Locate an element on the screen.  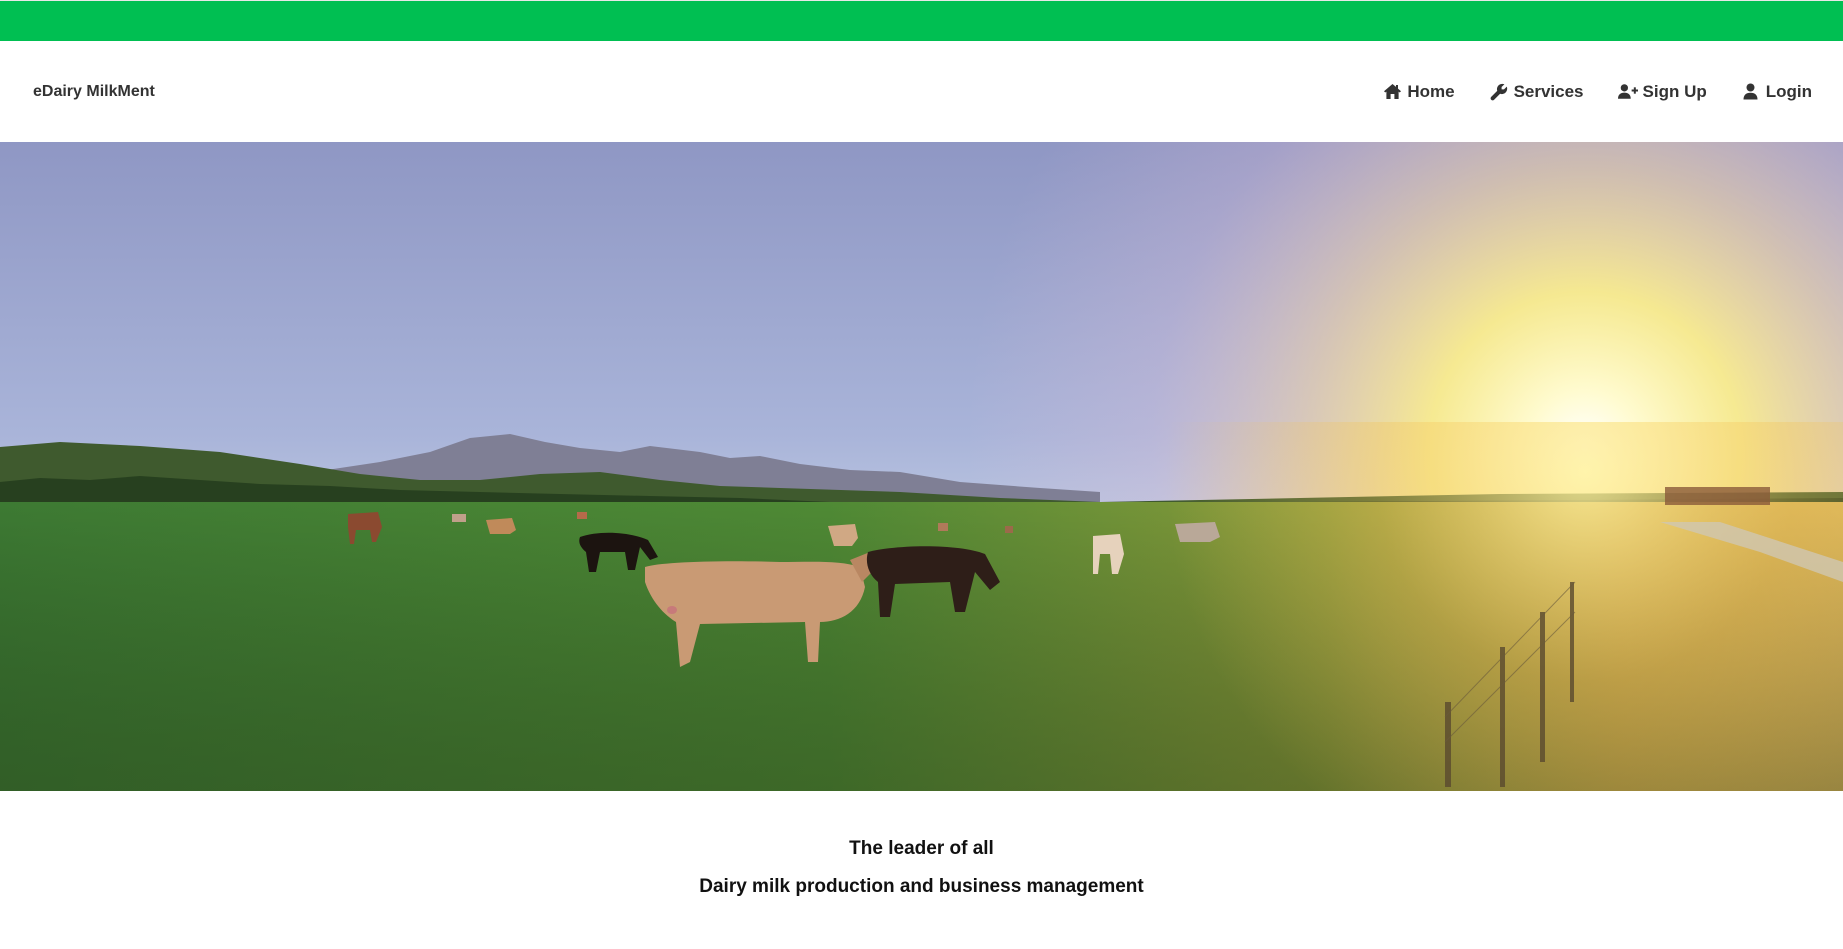
user-icon is located at coordinates (1751, 92).